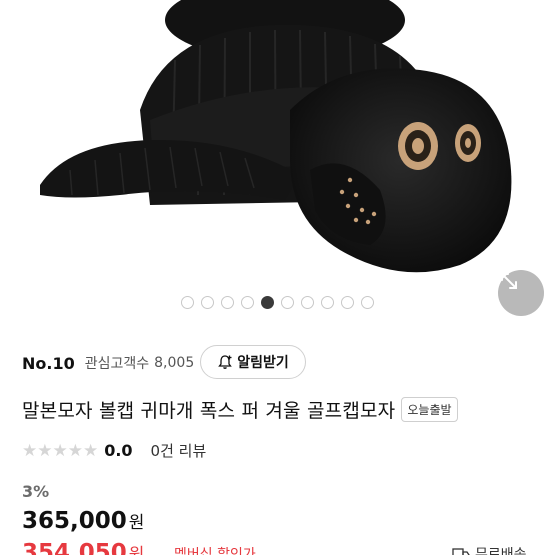 This screenshot has width=555, height=555. I want to click on rating-stars: ★★★★★, so click(60, 450).